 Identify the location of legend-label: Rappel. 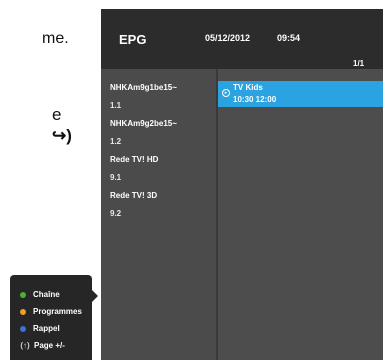
(46, 328).